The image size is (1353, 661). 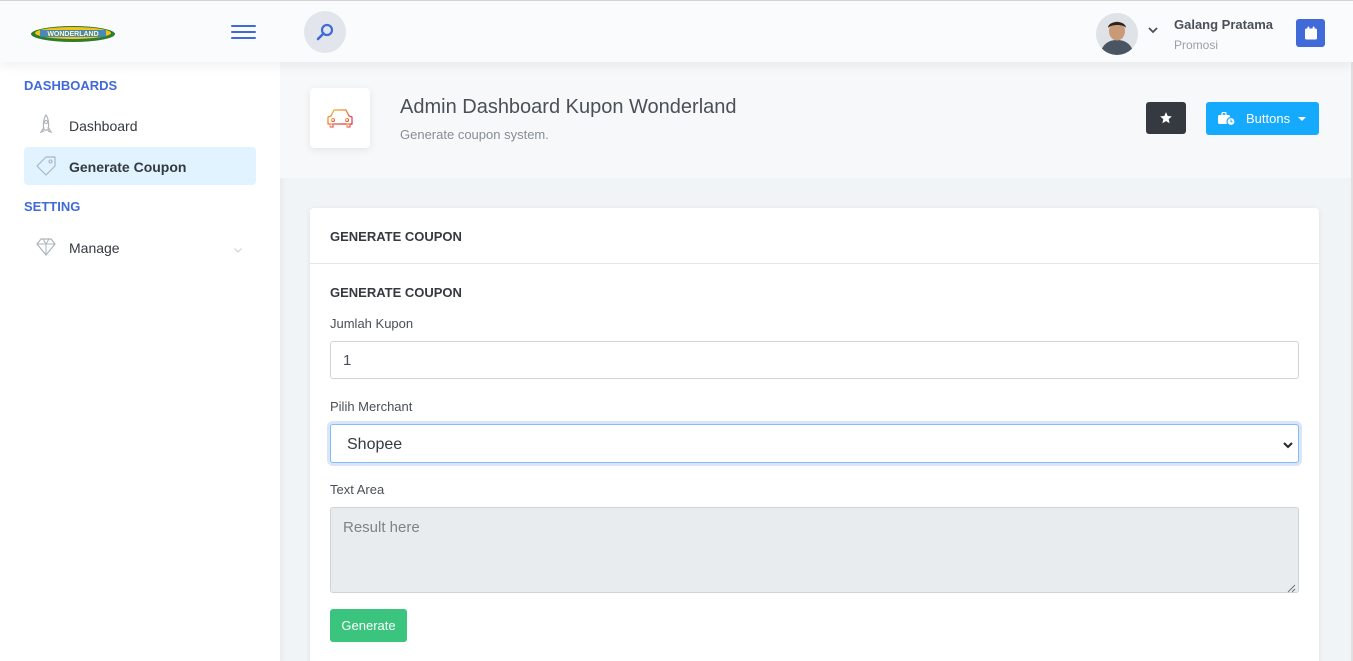 I want to click on car-icon, so click(x=340, y=118).